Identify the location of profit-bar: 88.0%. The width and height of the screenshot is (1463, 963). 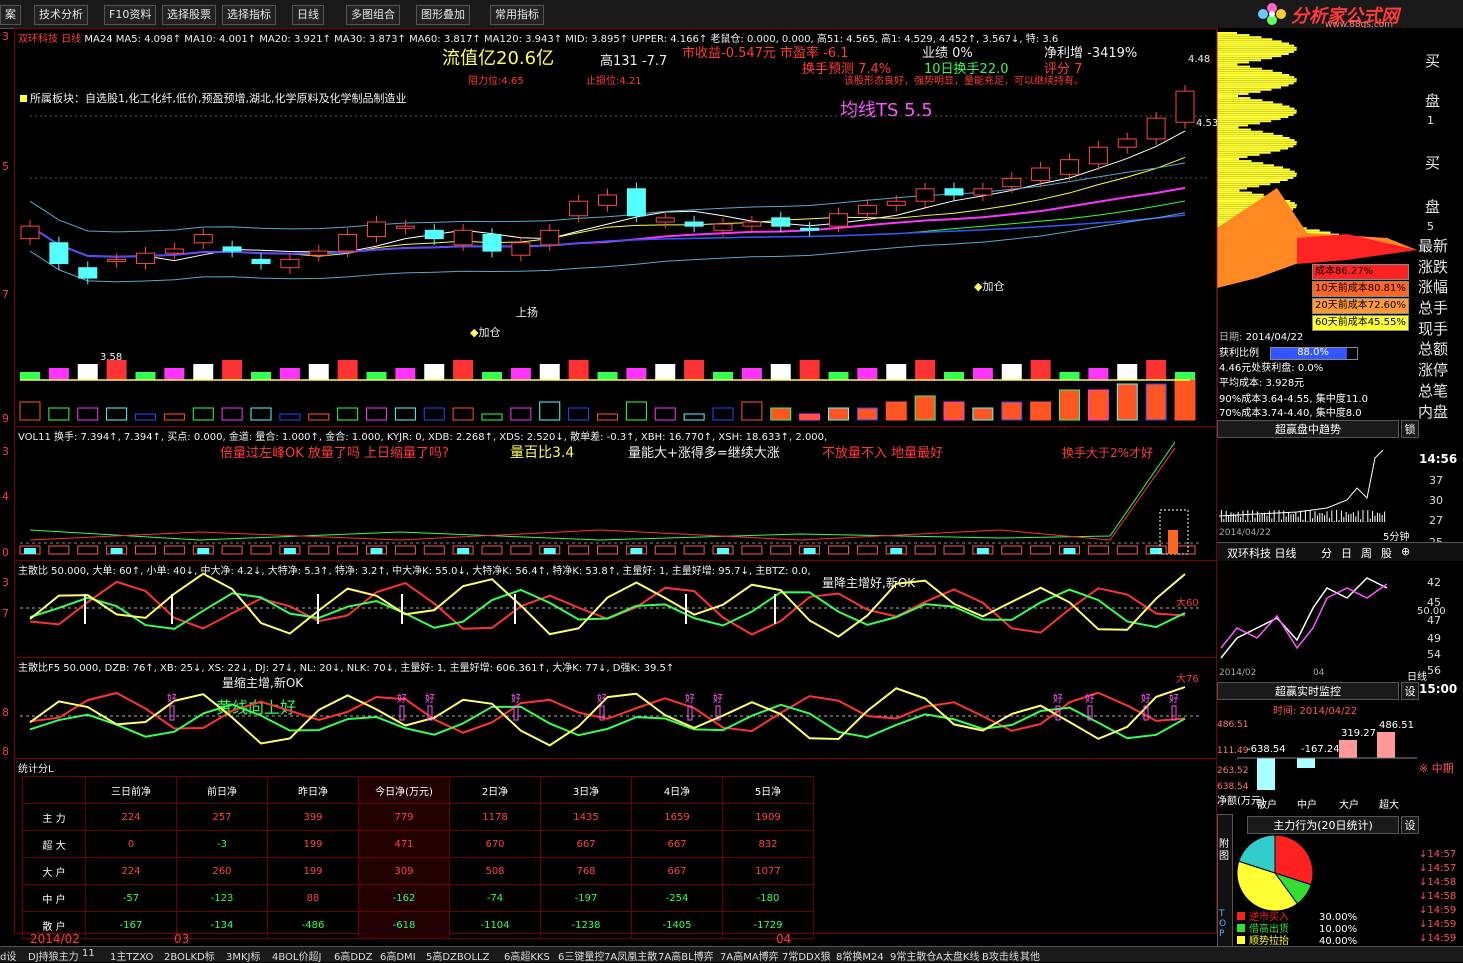
(1314, 353).